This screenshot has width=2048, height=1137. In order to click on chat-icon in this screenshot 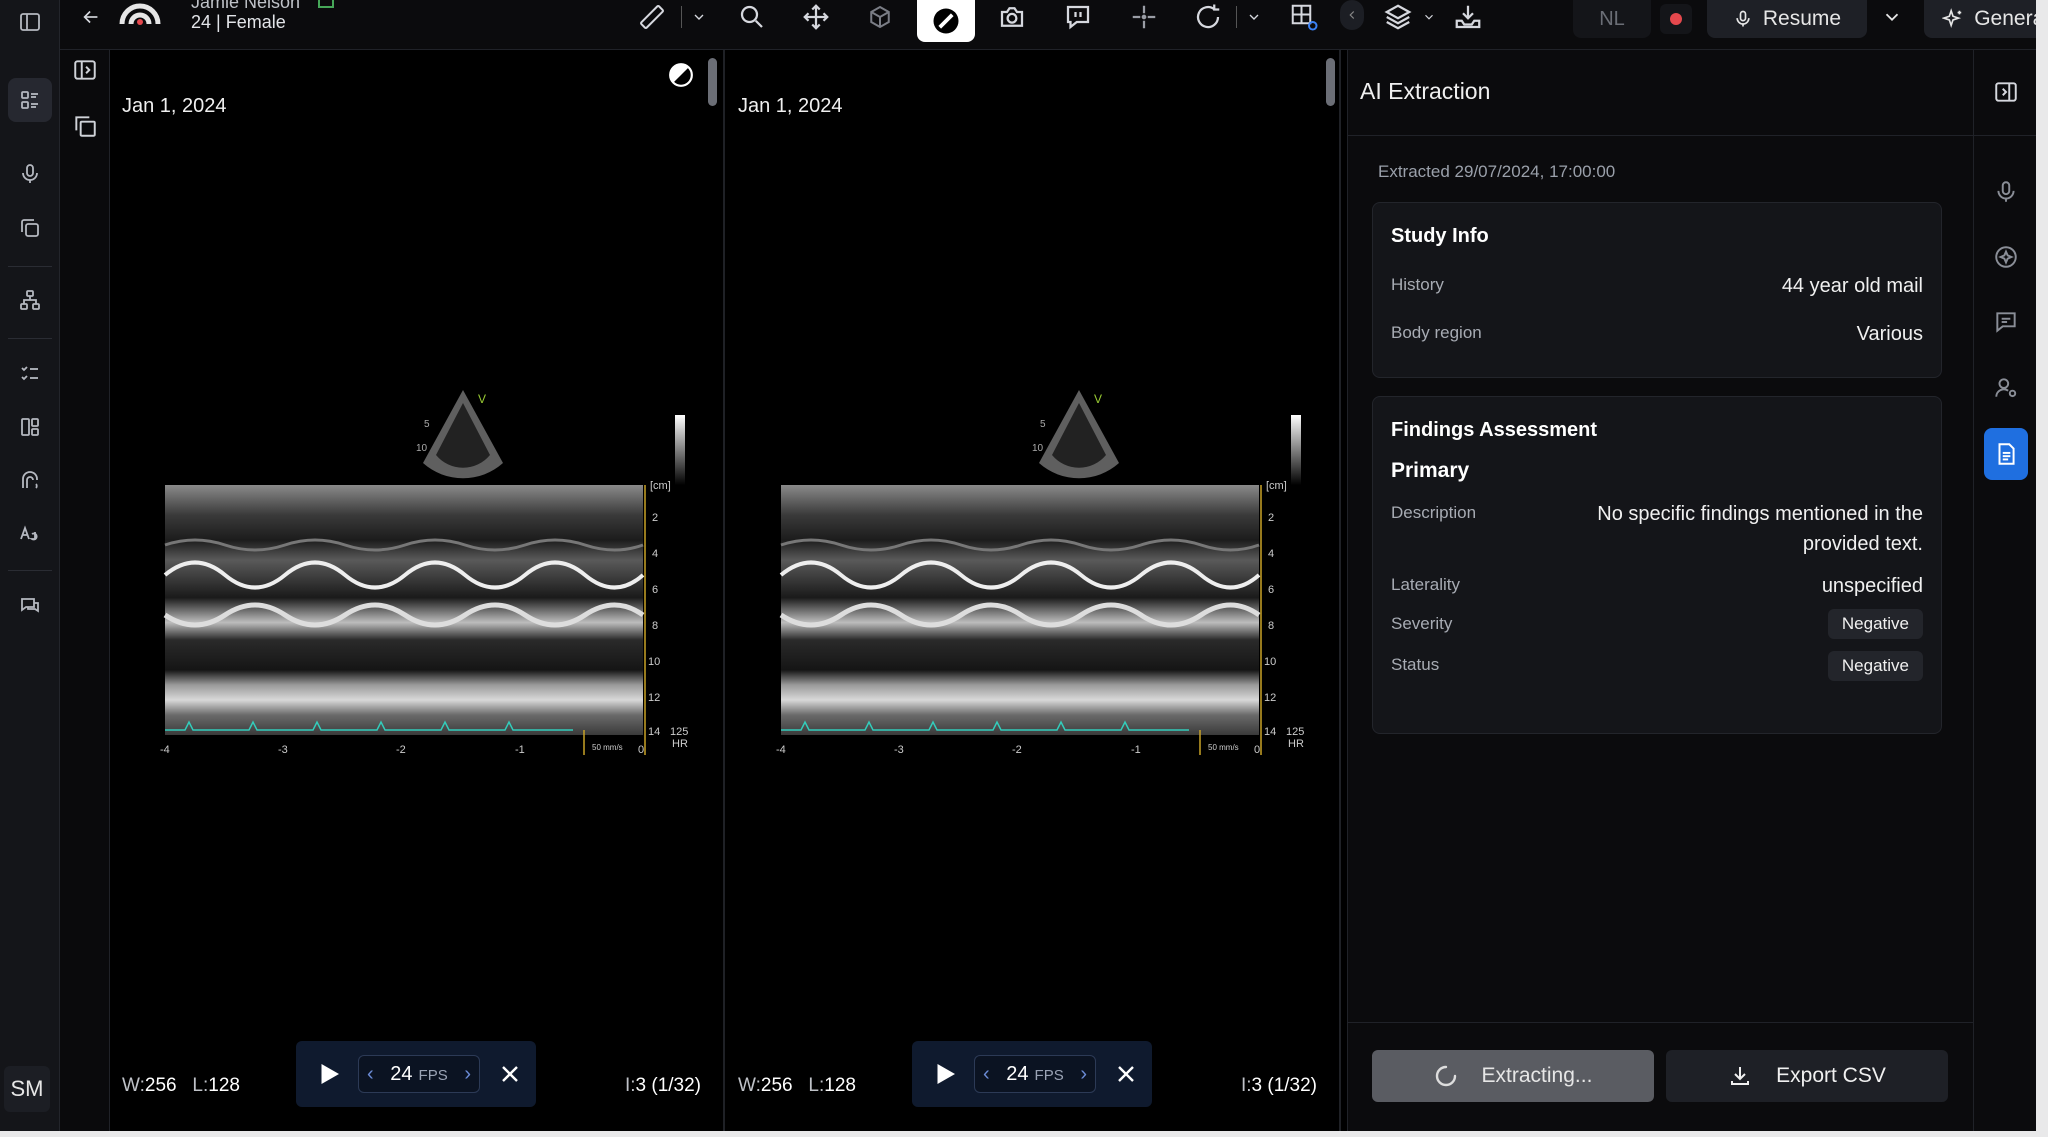, I will do `click(30, 606)`.